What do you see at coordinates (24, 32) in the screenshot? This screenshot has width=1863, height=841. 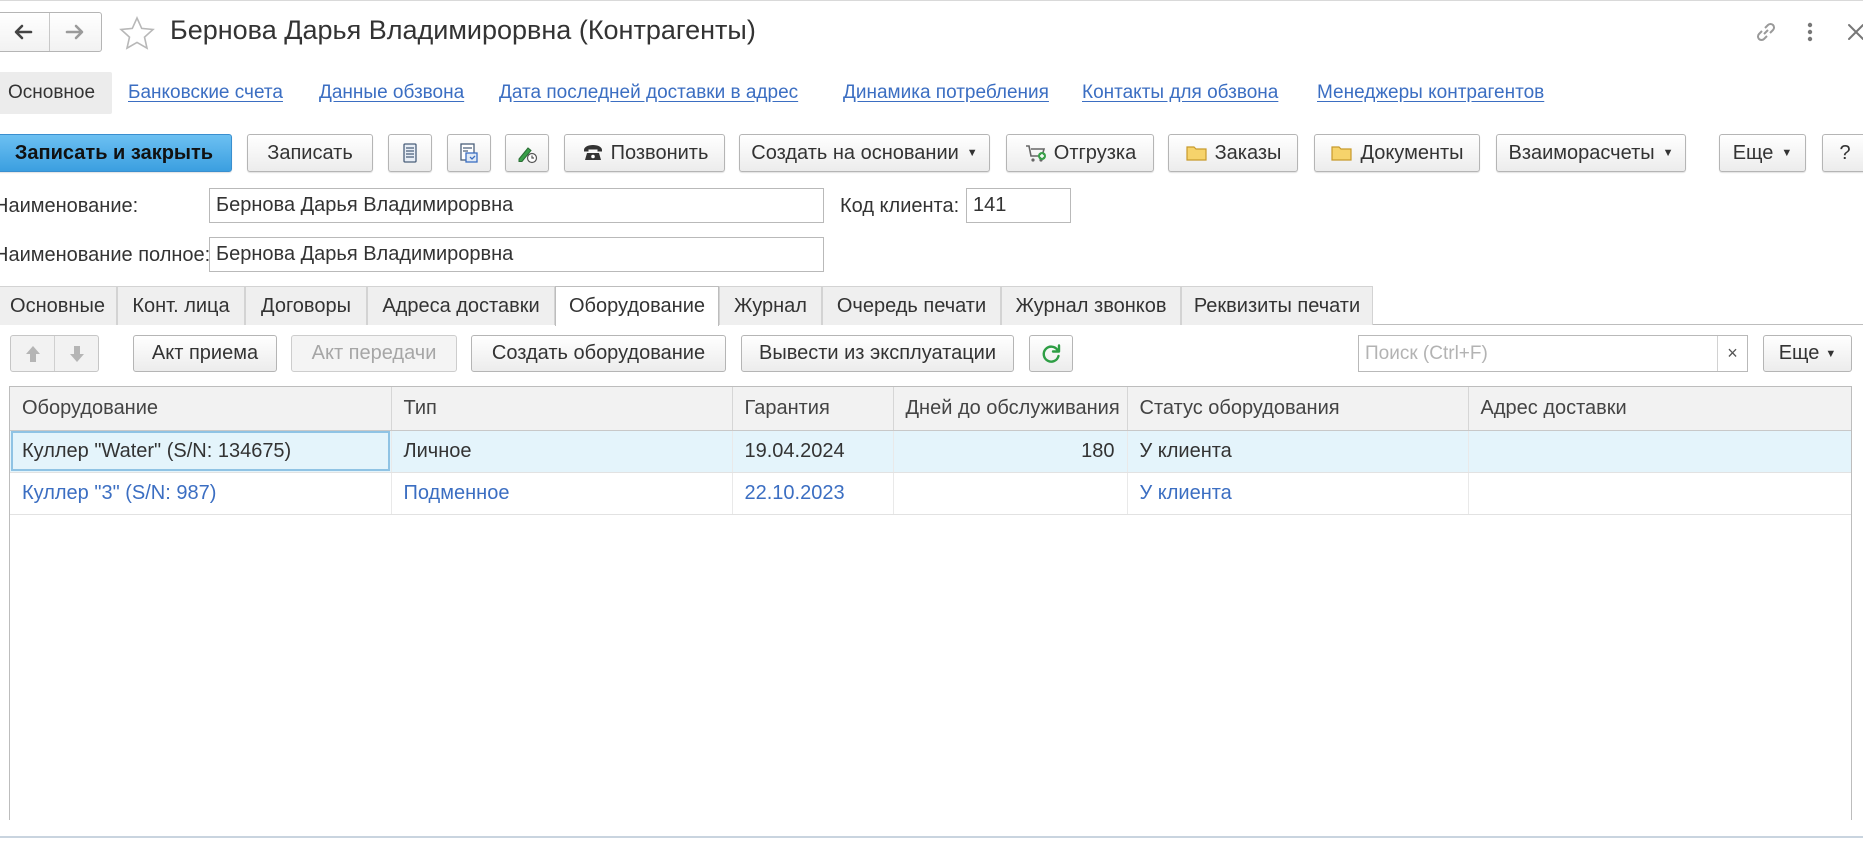 I see `back-button` at bounding box center [24, 32].